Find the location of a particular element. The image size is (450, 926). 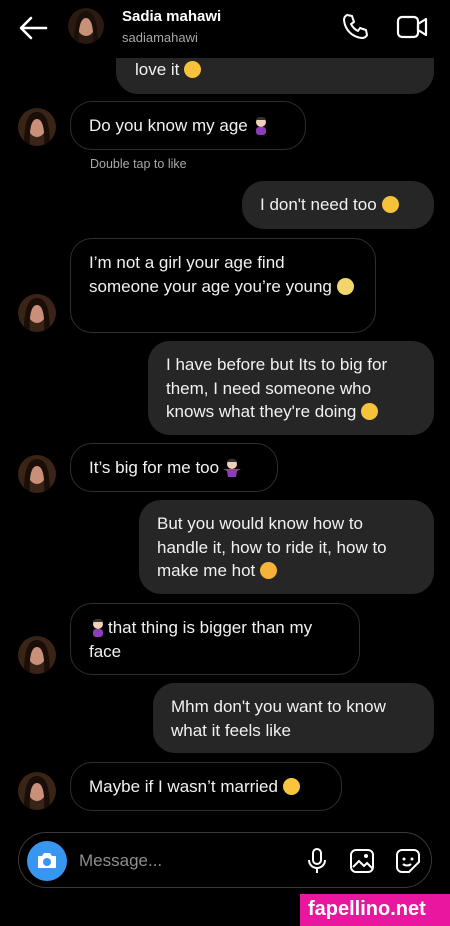

message-incoming: It’s big for me too is located at coordinates (174, 467).